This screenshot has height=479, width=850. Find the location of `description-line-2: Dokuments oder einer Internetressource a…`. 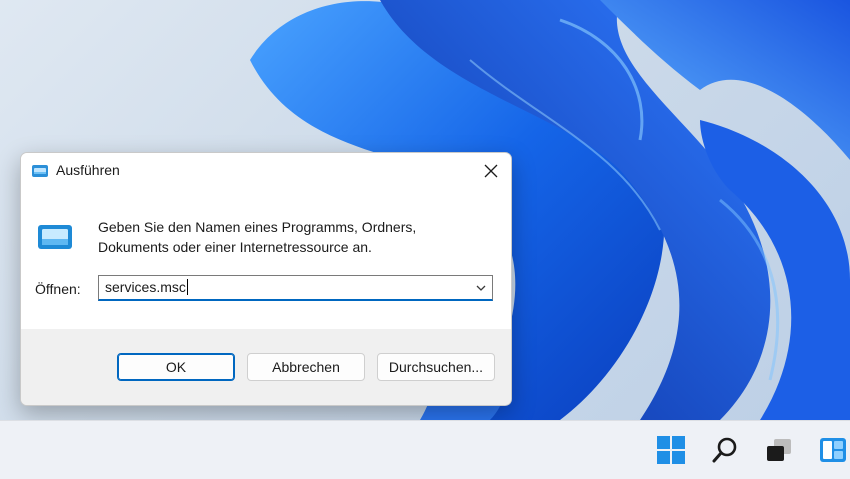

description-line-2: Dokuments oder einer Internetressource a… is located at coordinates (235, 247).